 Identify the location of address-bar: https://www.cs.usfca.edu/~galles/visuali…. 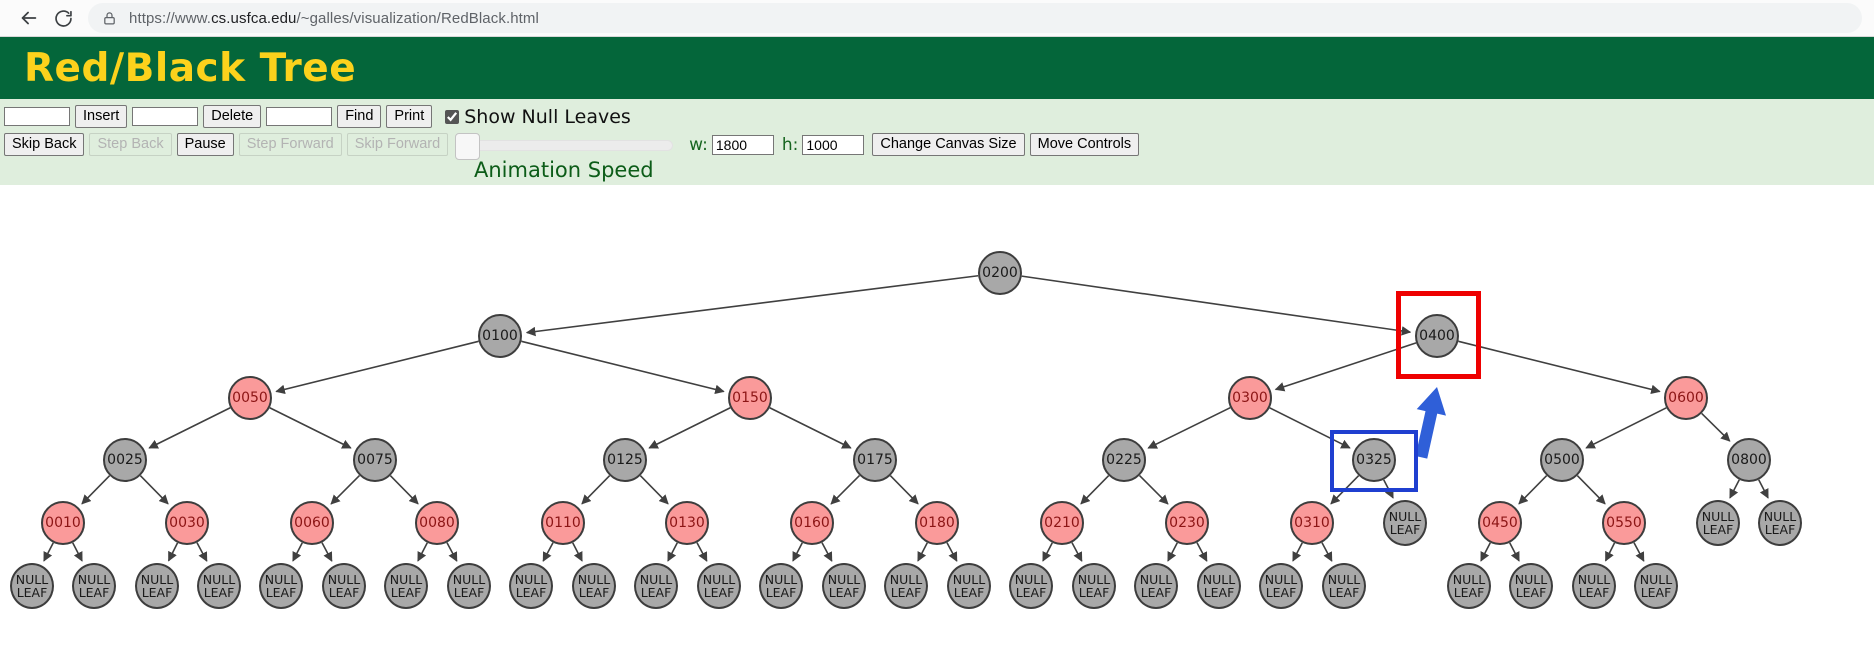
(975, 18).